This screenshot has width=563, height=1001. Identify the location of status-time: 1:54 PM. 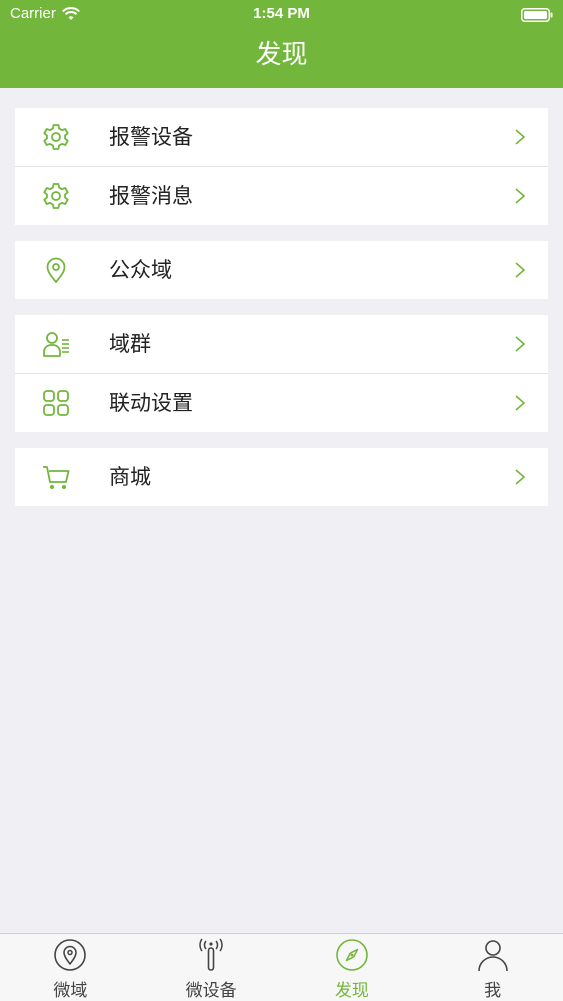
(281, 13).